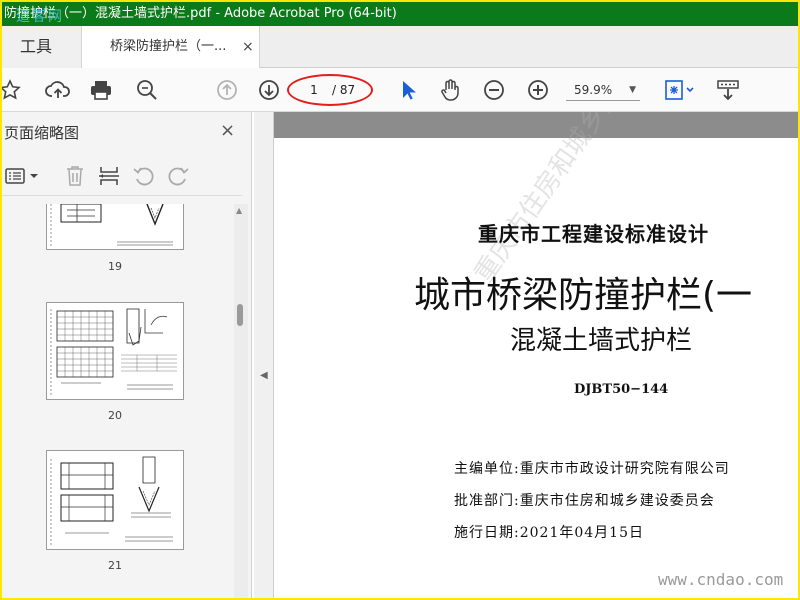  Describe the element at coordinates (721, 579) in the screenshot. I see `site-url-watermark: www.cndao.com` at that location.